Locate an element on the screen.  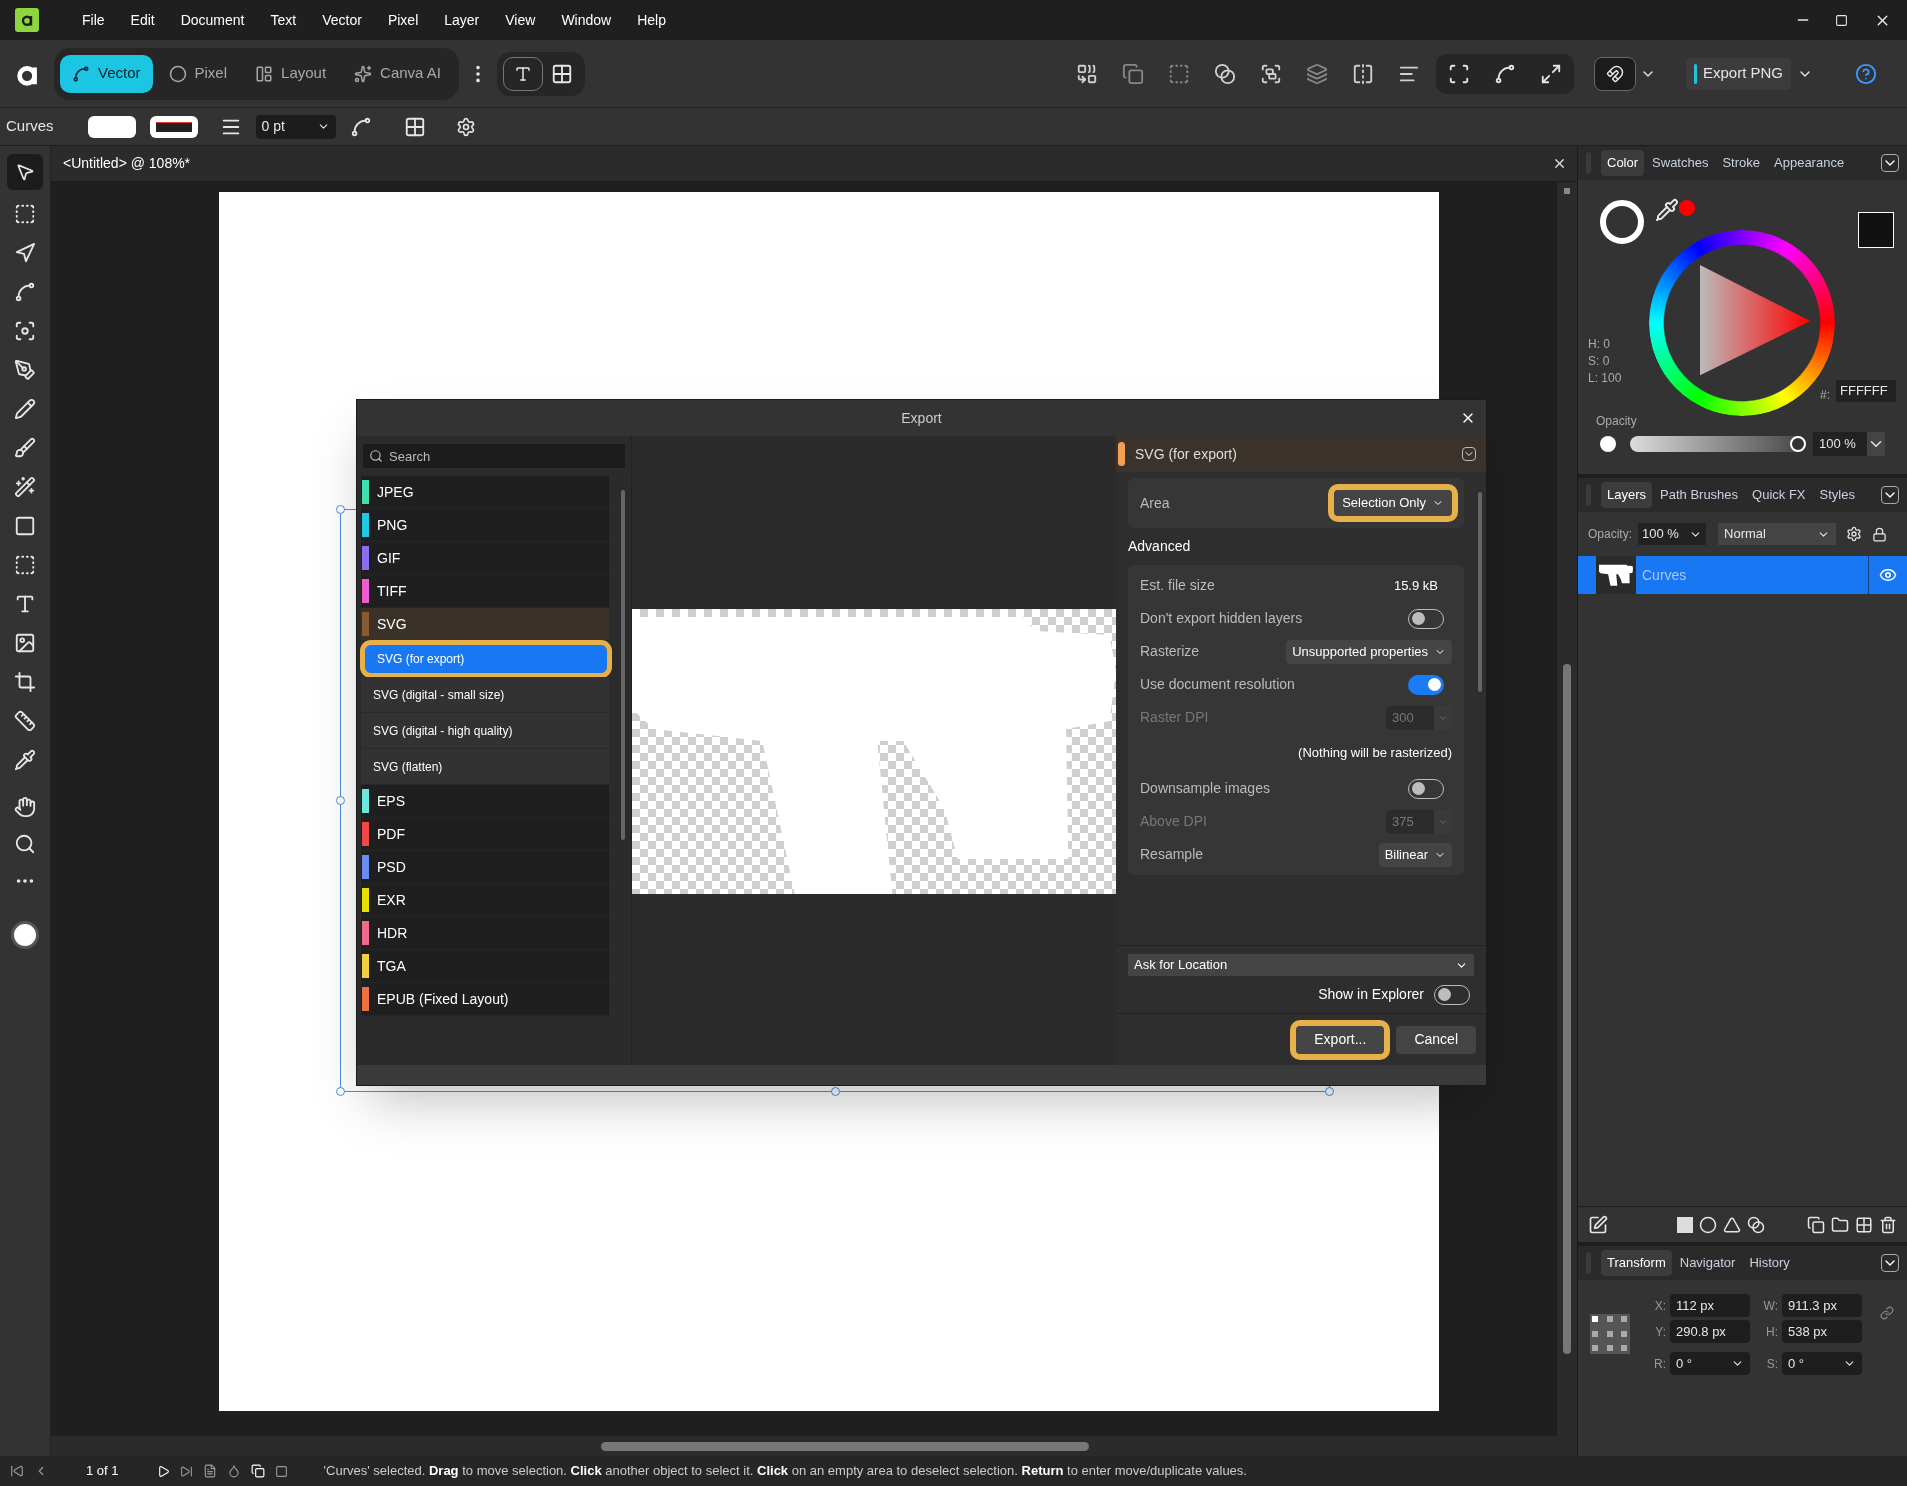
snap-nodes-icon is located at coordinates (1504, 73).